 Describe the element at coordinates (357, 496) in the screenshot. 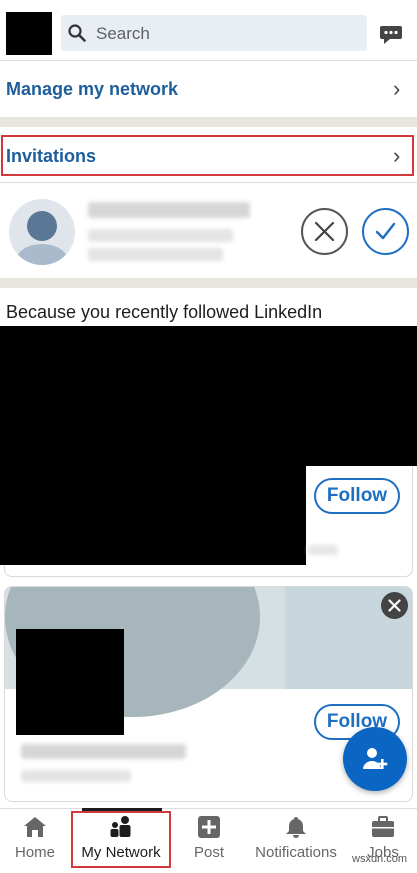

I see `follow-button: Follow` at that location.